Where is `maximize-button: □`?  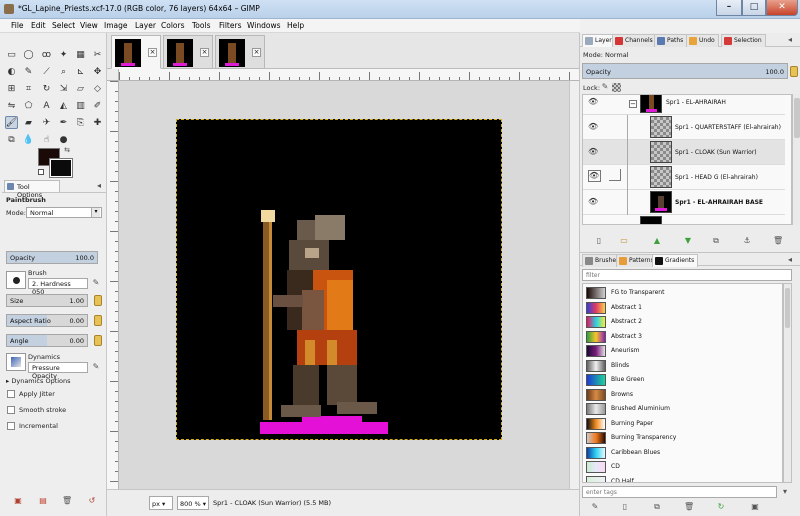
maximize-button: □ is located at coordinates (754, 8).